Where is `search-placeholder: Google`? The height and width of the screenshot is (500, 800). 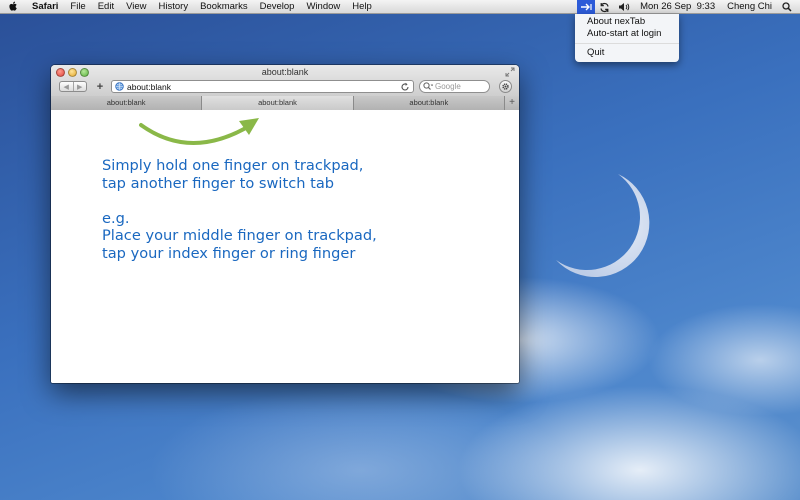
search-placeholder: Google is located at coordinates (448, 86).